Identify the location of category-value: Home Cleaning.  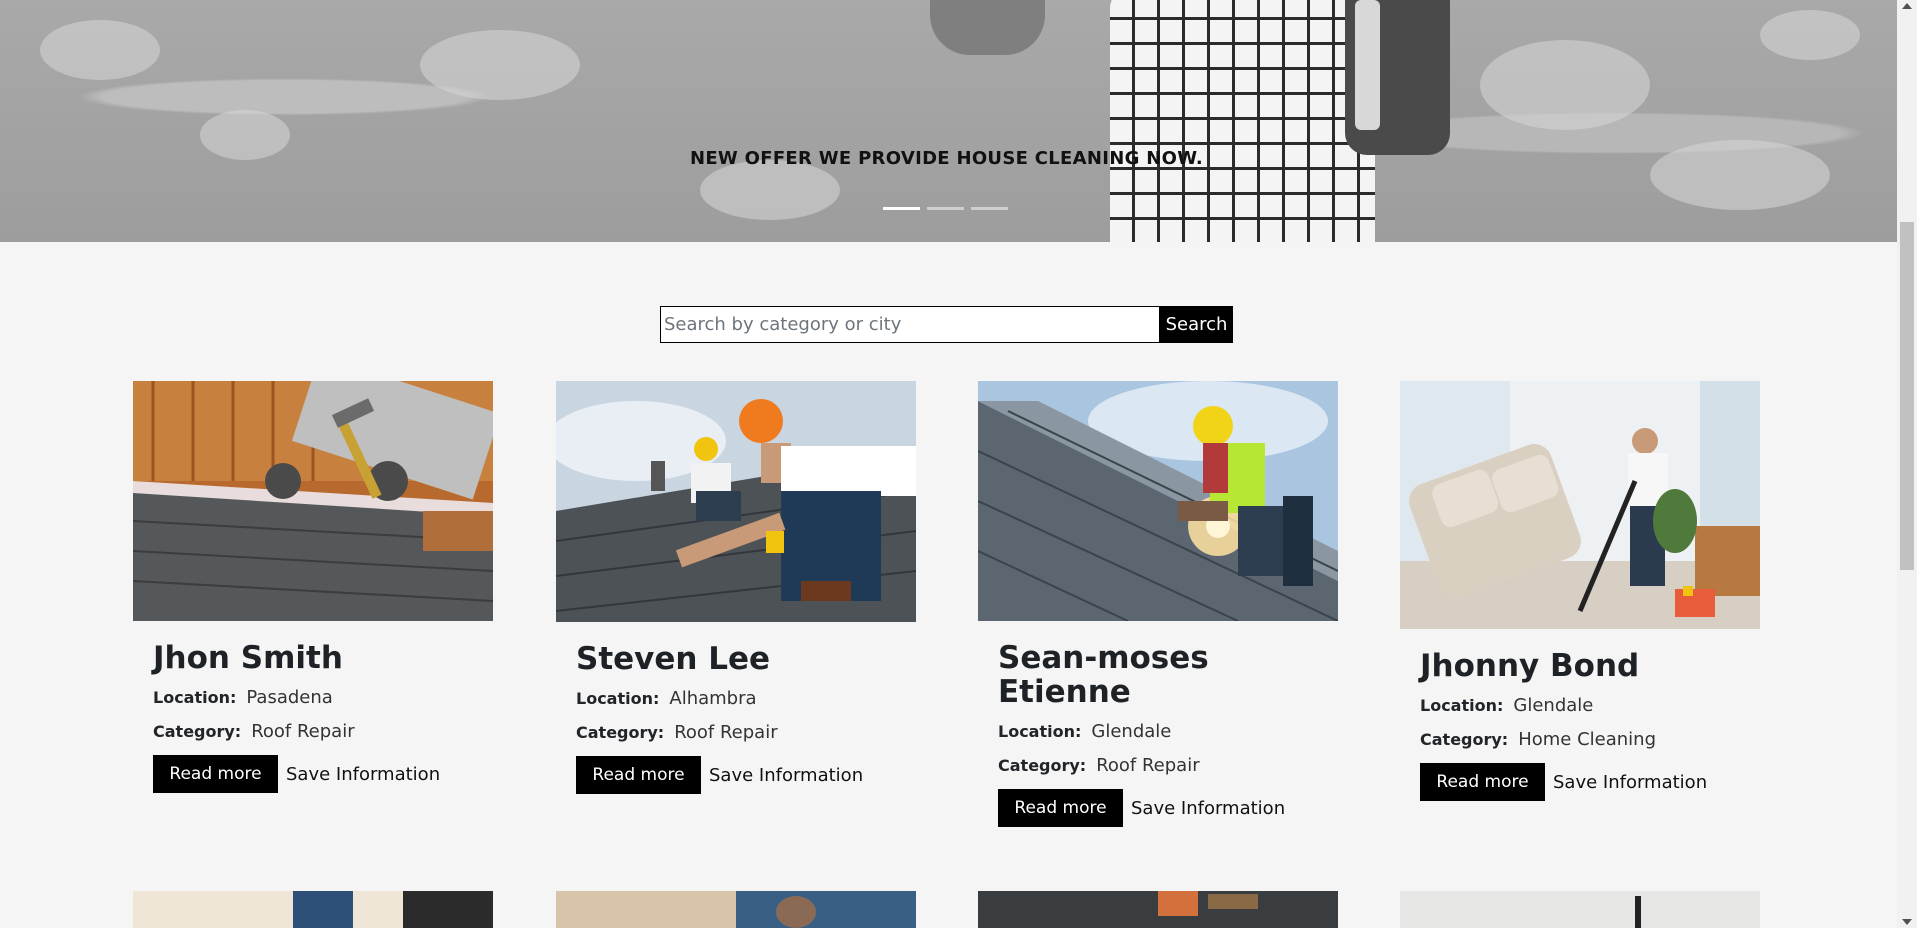
(1587, 740).